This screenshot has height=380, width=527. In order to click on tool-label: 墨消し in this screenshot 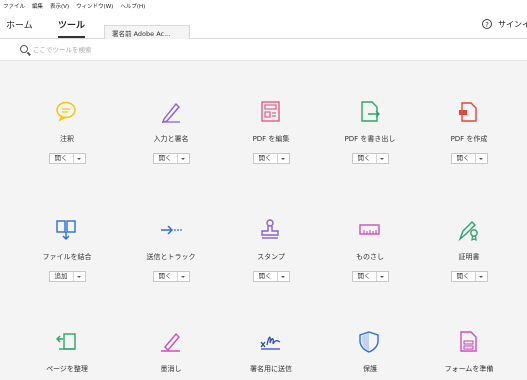, I will do `click(171, 369)`.